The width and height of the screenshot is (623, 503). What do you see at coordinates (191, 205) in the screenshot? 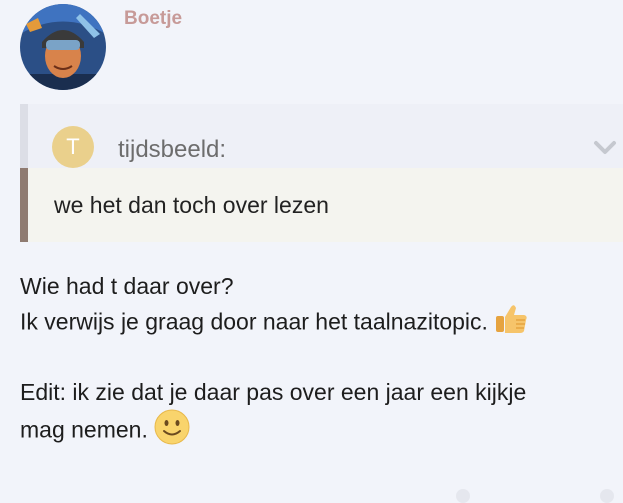
I see `quote-text: we het dan toch over lezen` at bounding box center [191, 205].